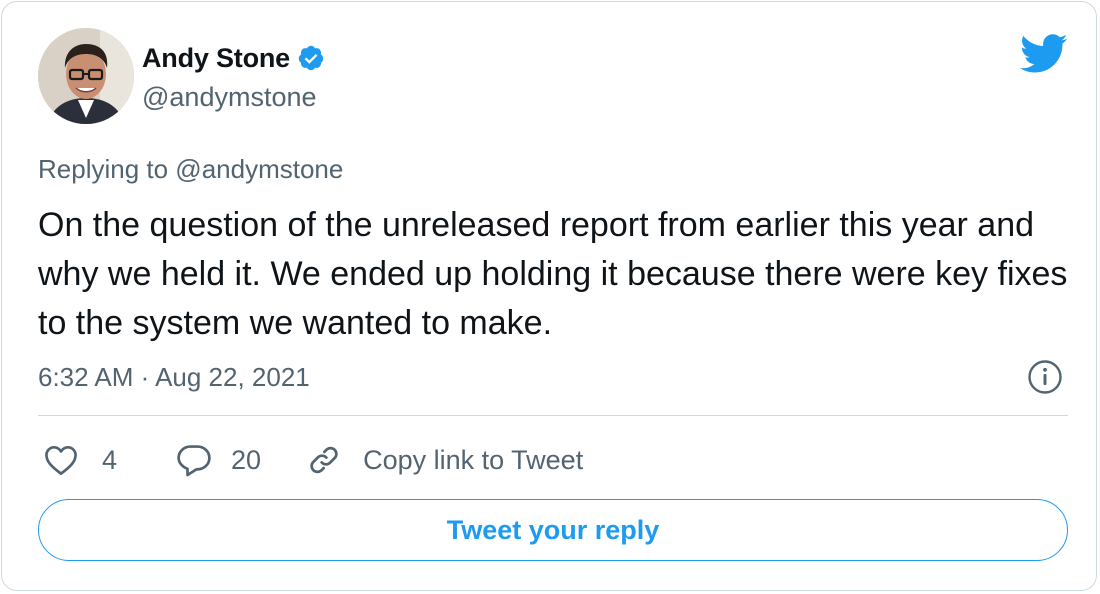  What do you see at coordinates (473, 459) in the screenshot?
I see `copy-link-label: Copy link to Tweet` at bounding box center [473, 459].